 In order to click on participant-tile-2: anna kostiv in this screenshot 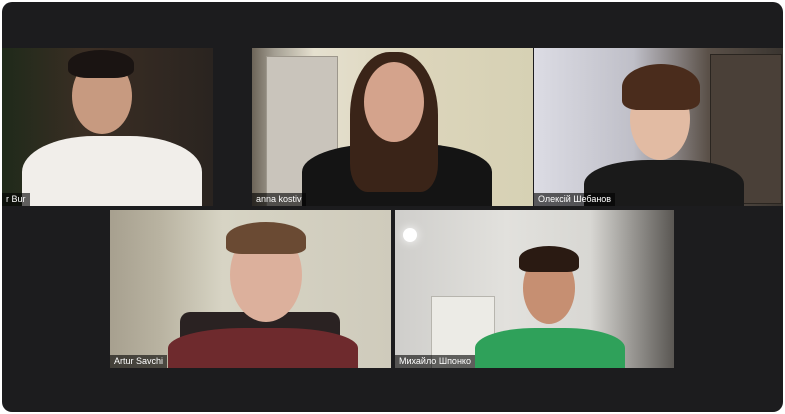, I will do `click(392, 127)`.